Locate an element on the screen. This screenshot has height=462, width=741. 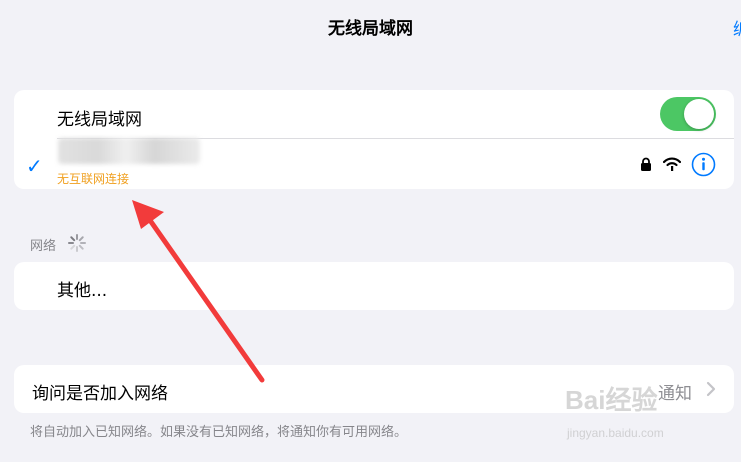
watermark-url: jingyan.baidu.com is located at coordinates (615, 433).